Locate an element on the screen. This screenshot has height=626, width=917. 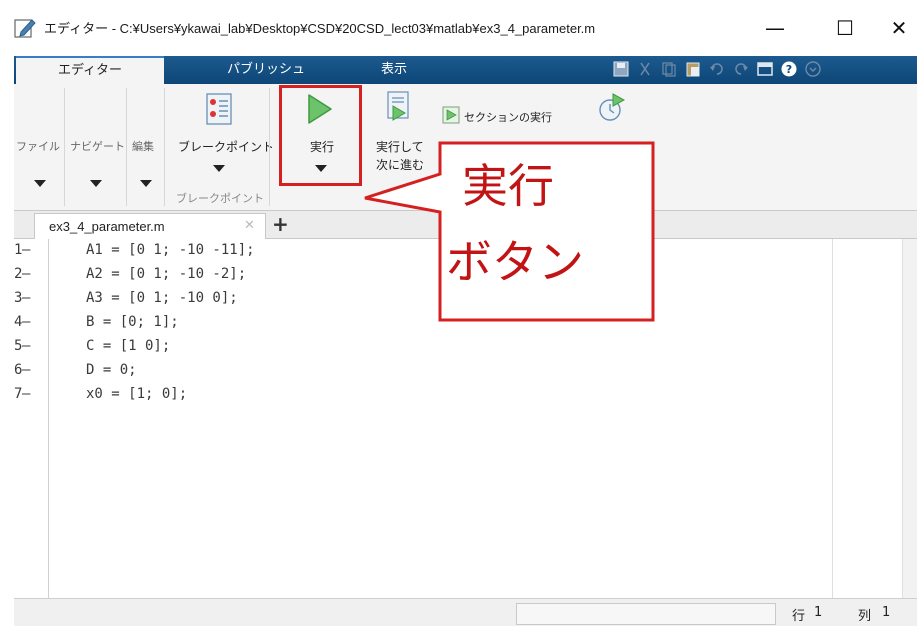
status-message-box is located at coordinates (646, 614).